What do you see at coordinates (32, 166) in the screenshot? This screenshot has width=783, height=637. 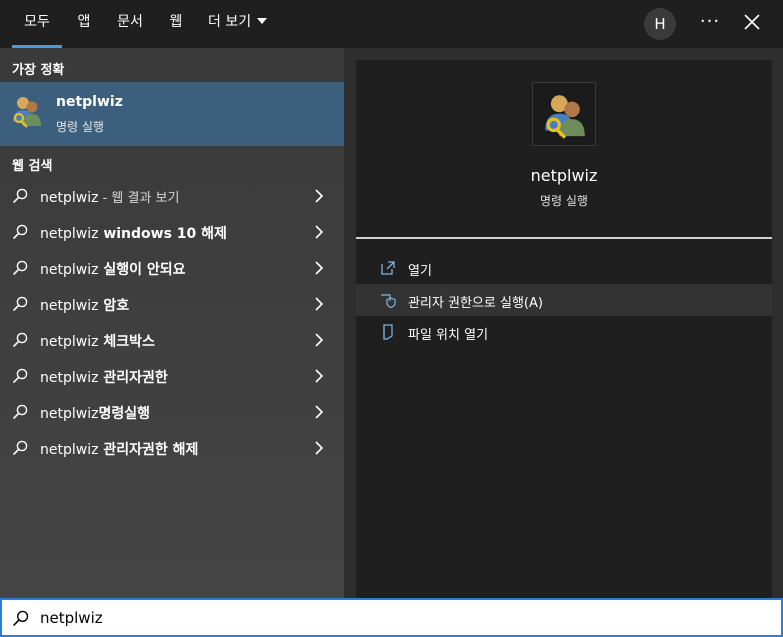 I see `web-search-header: 웹 검색` at bounding box center [32, 166].